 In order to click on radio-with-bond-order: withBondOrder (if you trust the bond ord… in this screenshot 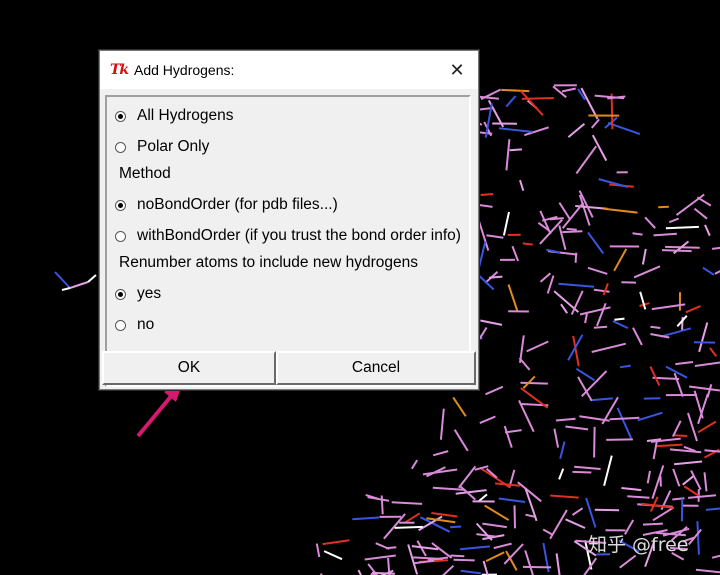, I will do `click(288, 236)`.